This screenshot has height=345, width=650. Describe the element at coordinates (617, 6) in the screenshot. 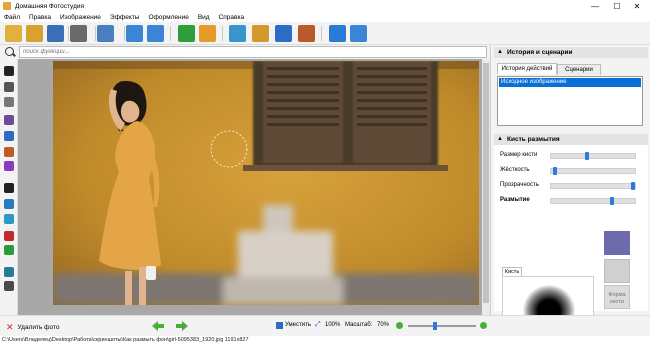

I see `maximize-button: ☐` at that location.